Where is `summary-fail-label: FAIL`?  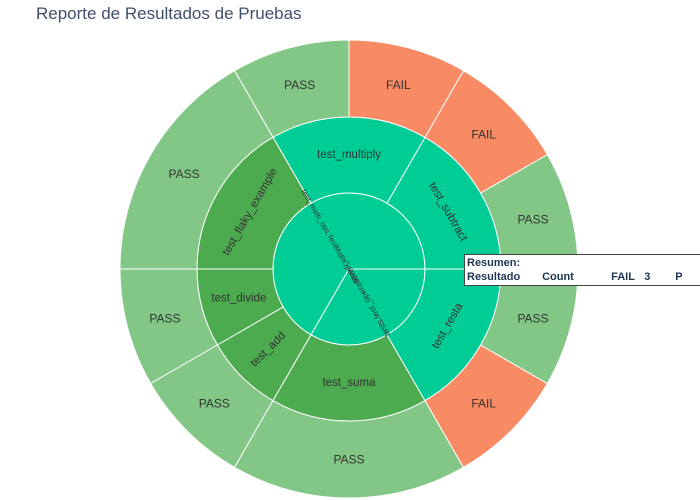 summary-fail-label: FAIL is located at coordinates (623, 277).